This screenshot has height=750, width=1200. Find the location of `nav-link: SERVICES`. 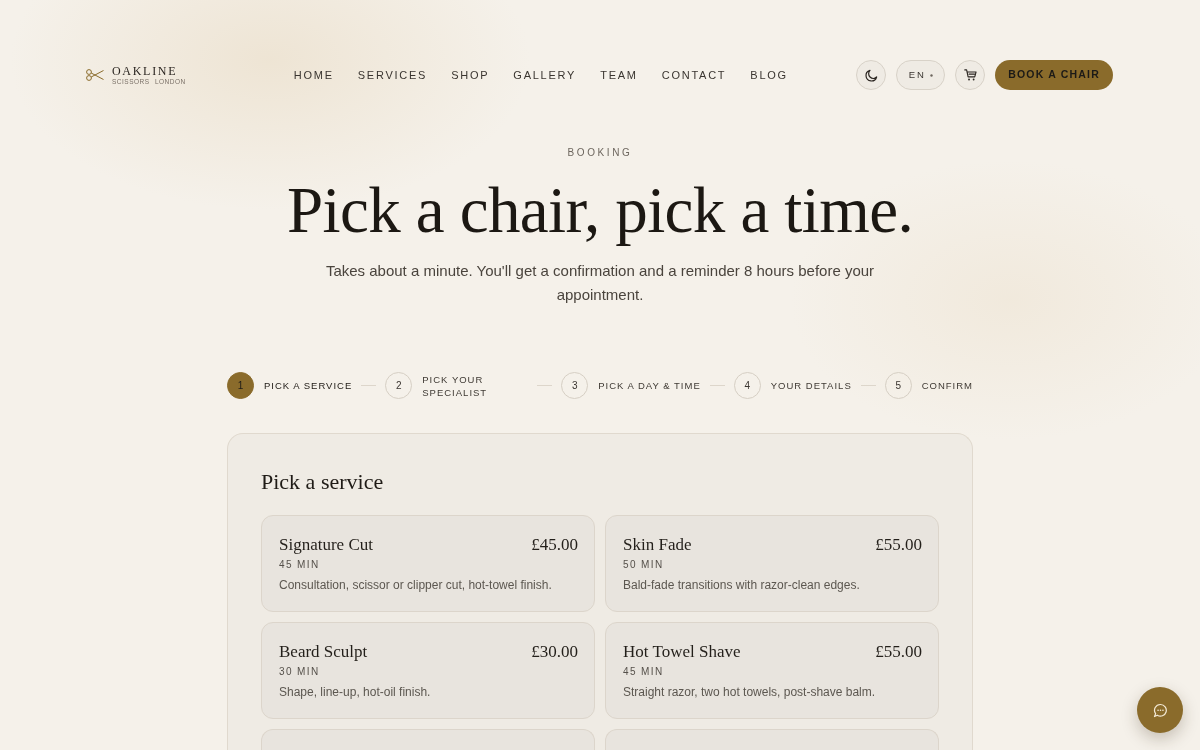

nav-link: SERVICES is located at coordinates (392, 75).